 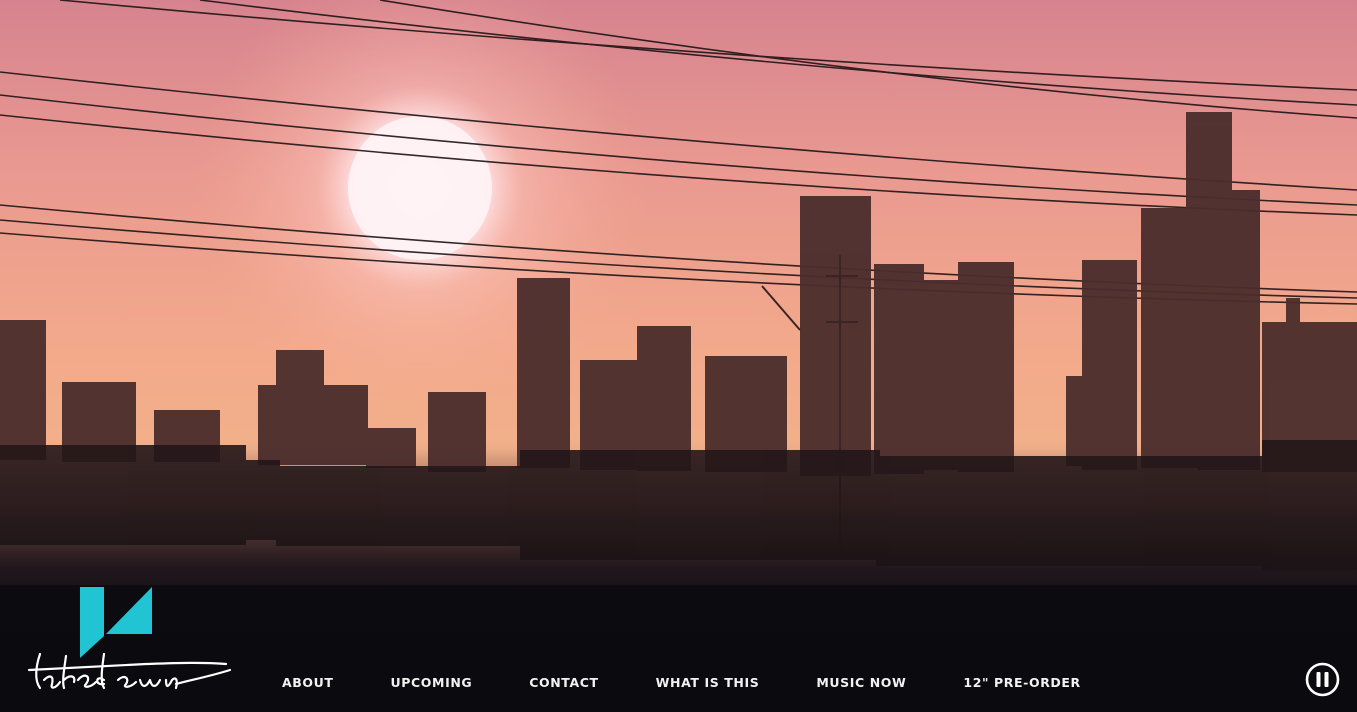 What do you see at coordinates (708, 682) in the screenshot?
I see `nav-what-is-this: WHAT IS THIS` at bounding box center [708, 682].